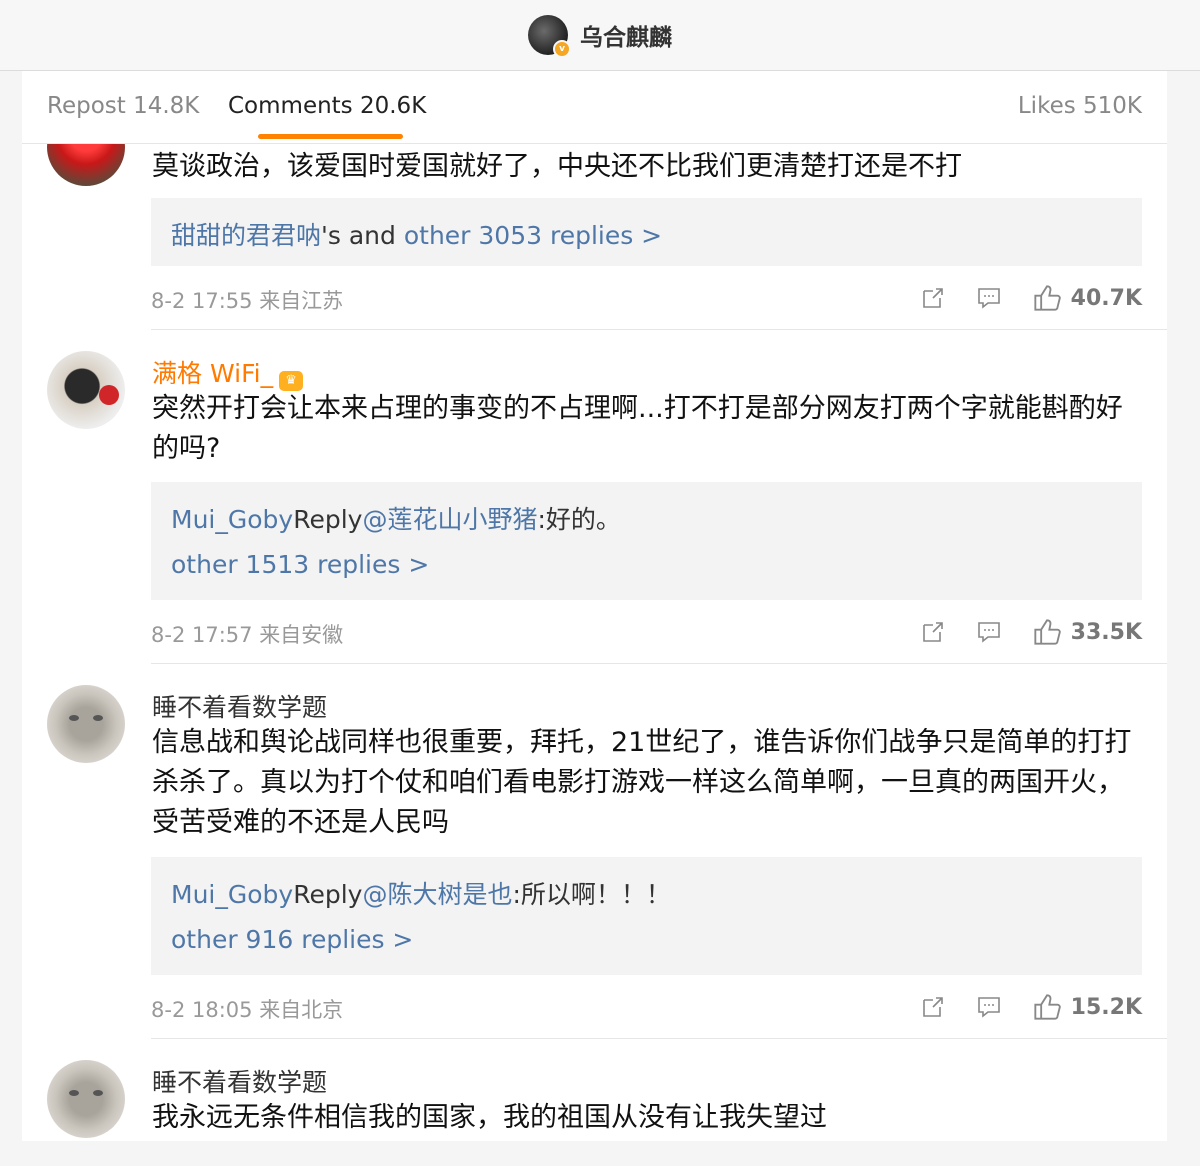 Image resolution: width=1200 pixels, height=1166 pixels. I want to click on reply-summary-box: 甜甜的君君呐's and other 3053 replies >, so click(646, 232).